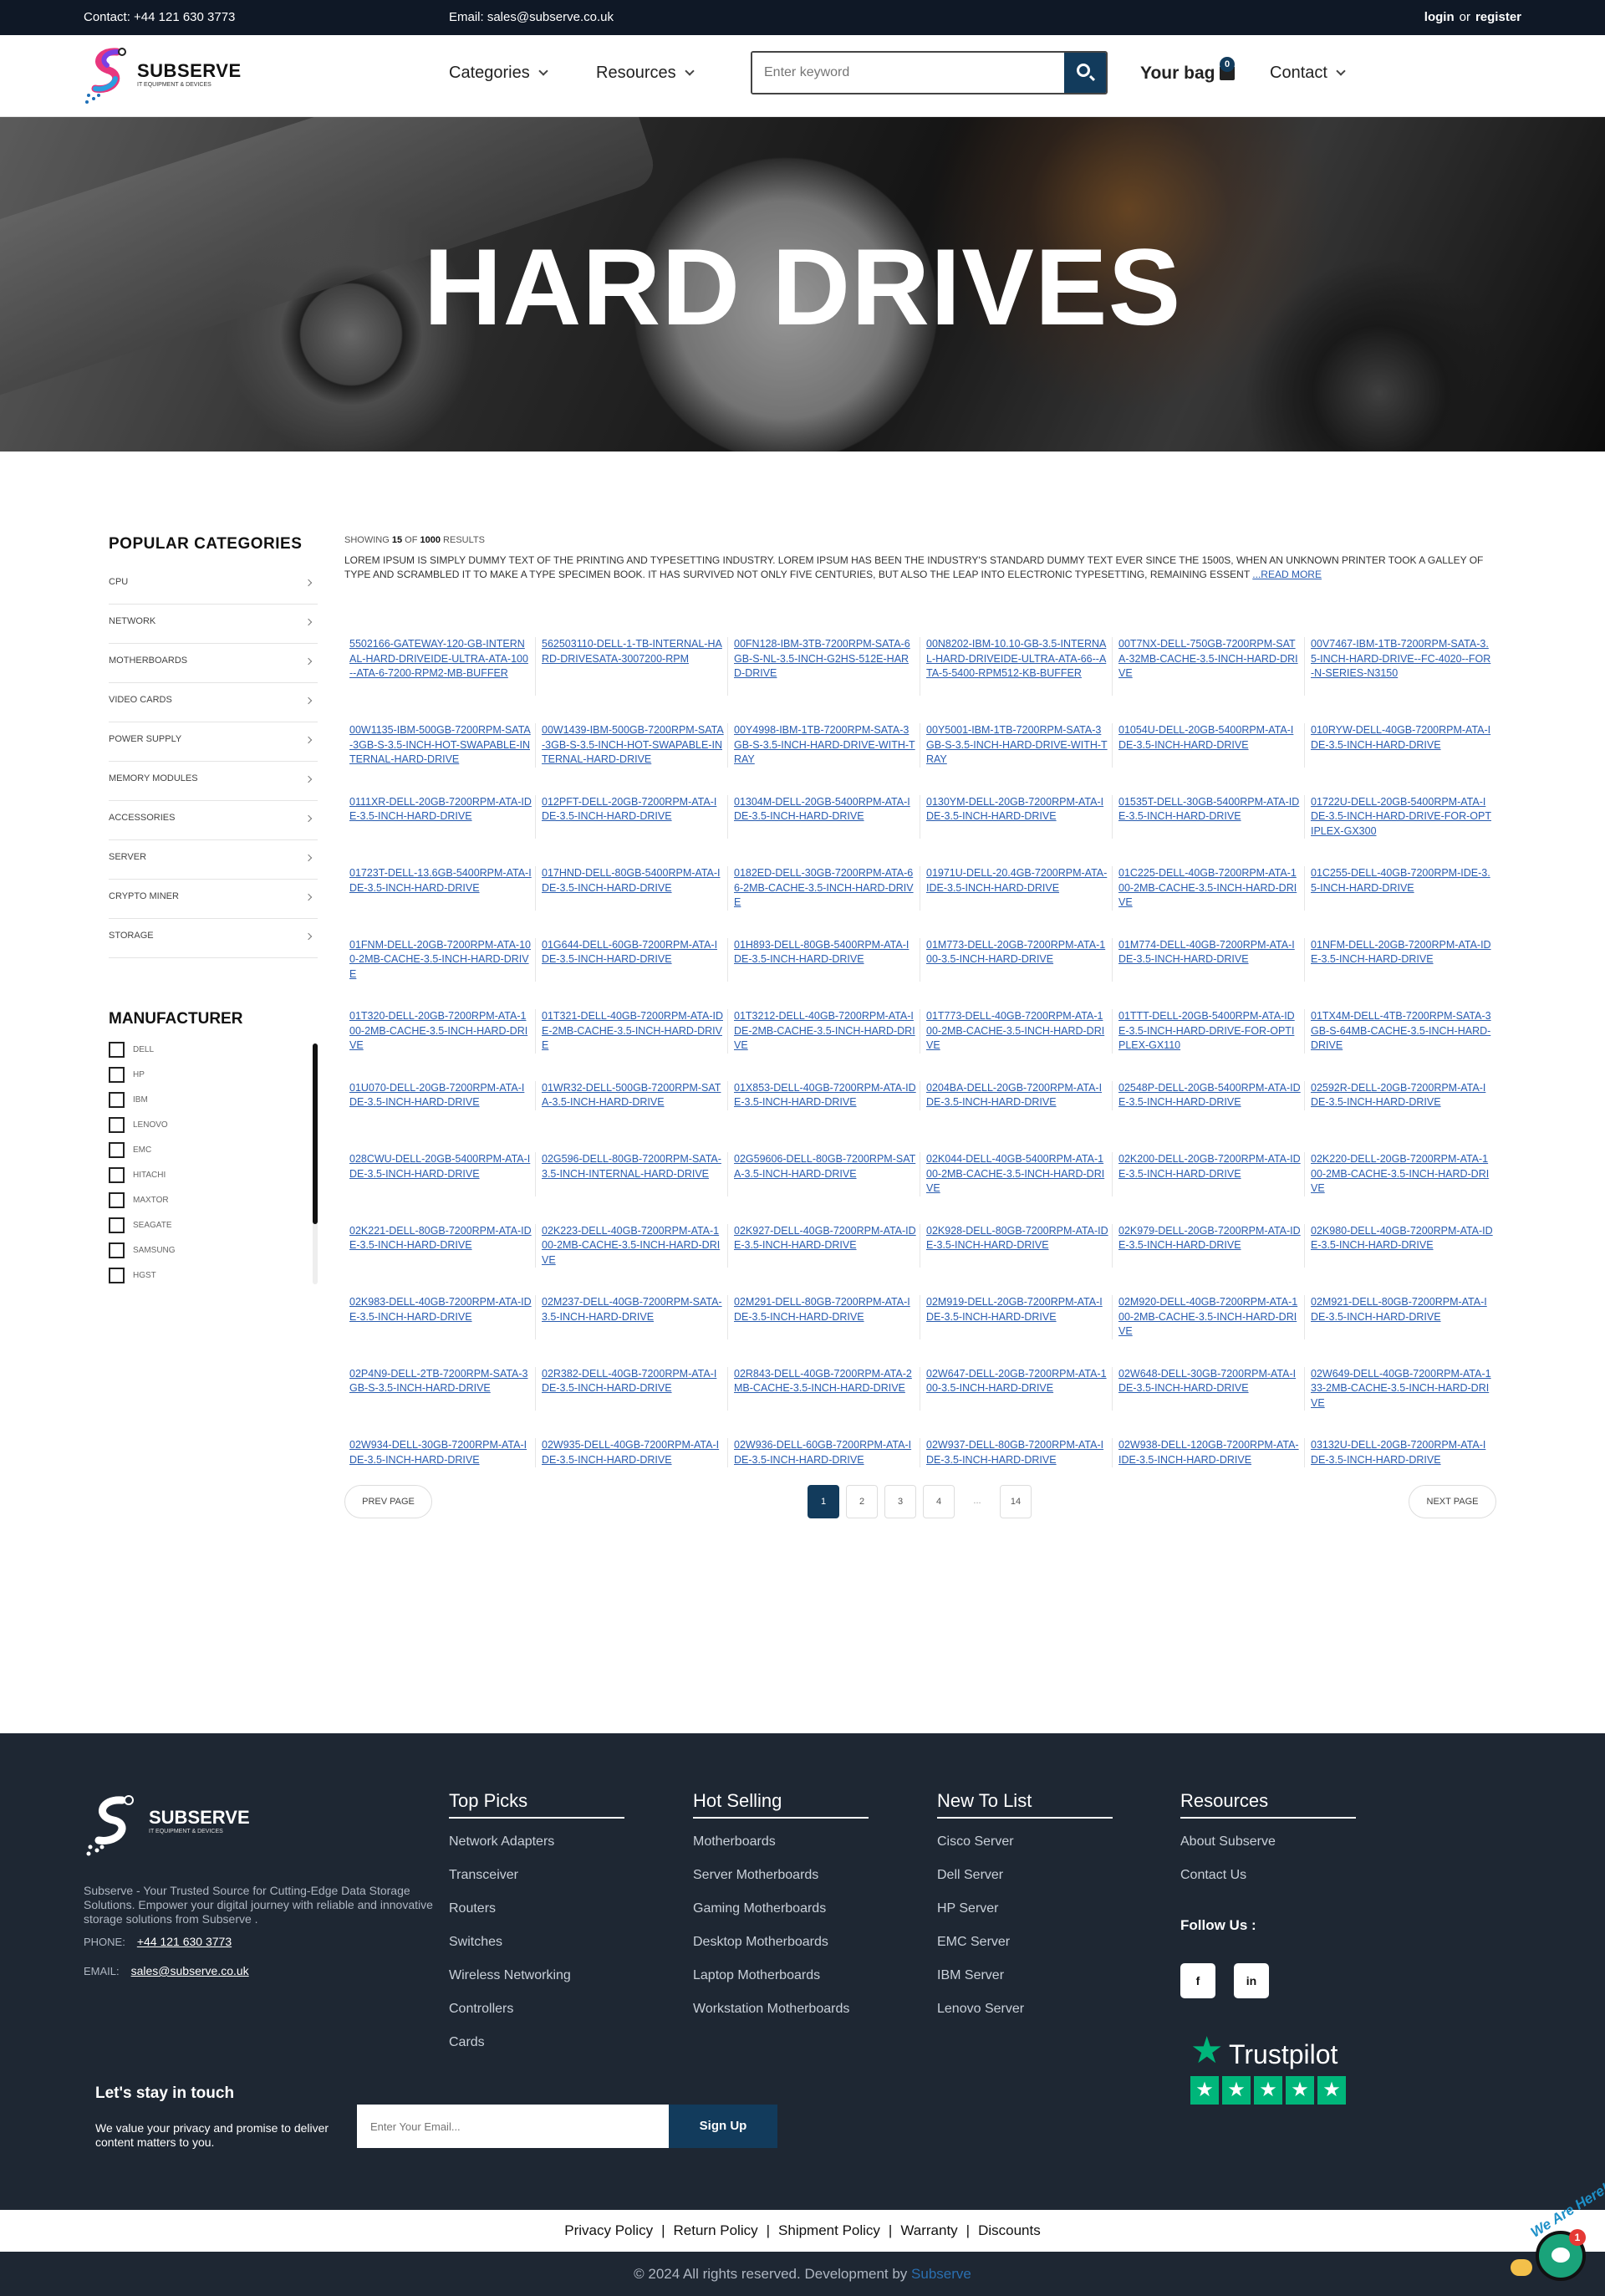 This screenshot has width=1605, height=2296. I want to click on footer-link: About Subserve, so click(1268, 1848).